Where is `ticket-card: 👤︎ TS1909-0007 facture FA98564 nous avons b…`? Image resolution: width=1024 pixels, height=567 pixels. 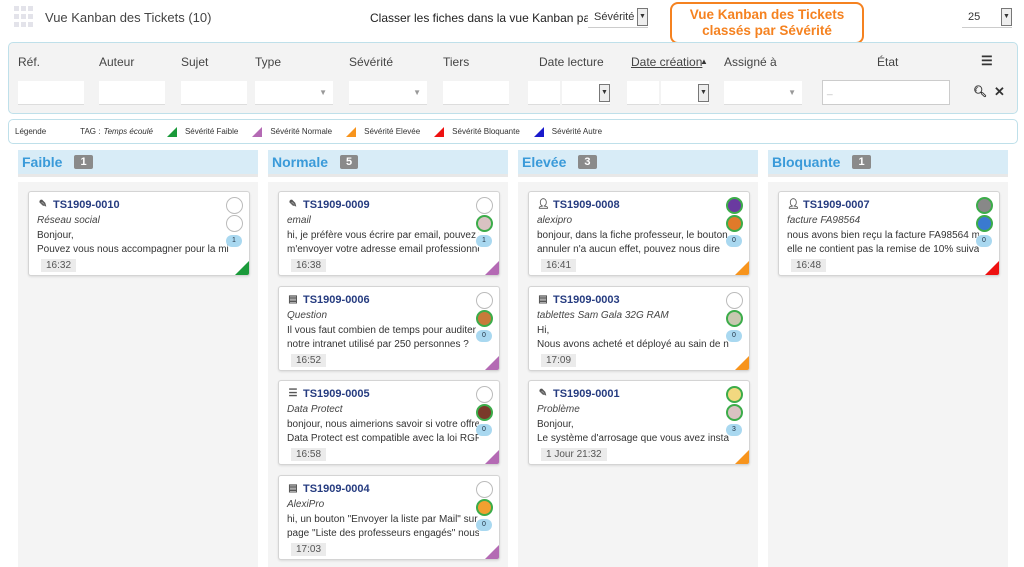
ticket-card: 👤︎ TS1909-0007 facture FA98564 nous avons b… is located at coordinates (889, 233).